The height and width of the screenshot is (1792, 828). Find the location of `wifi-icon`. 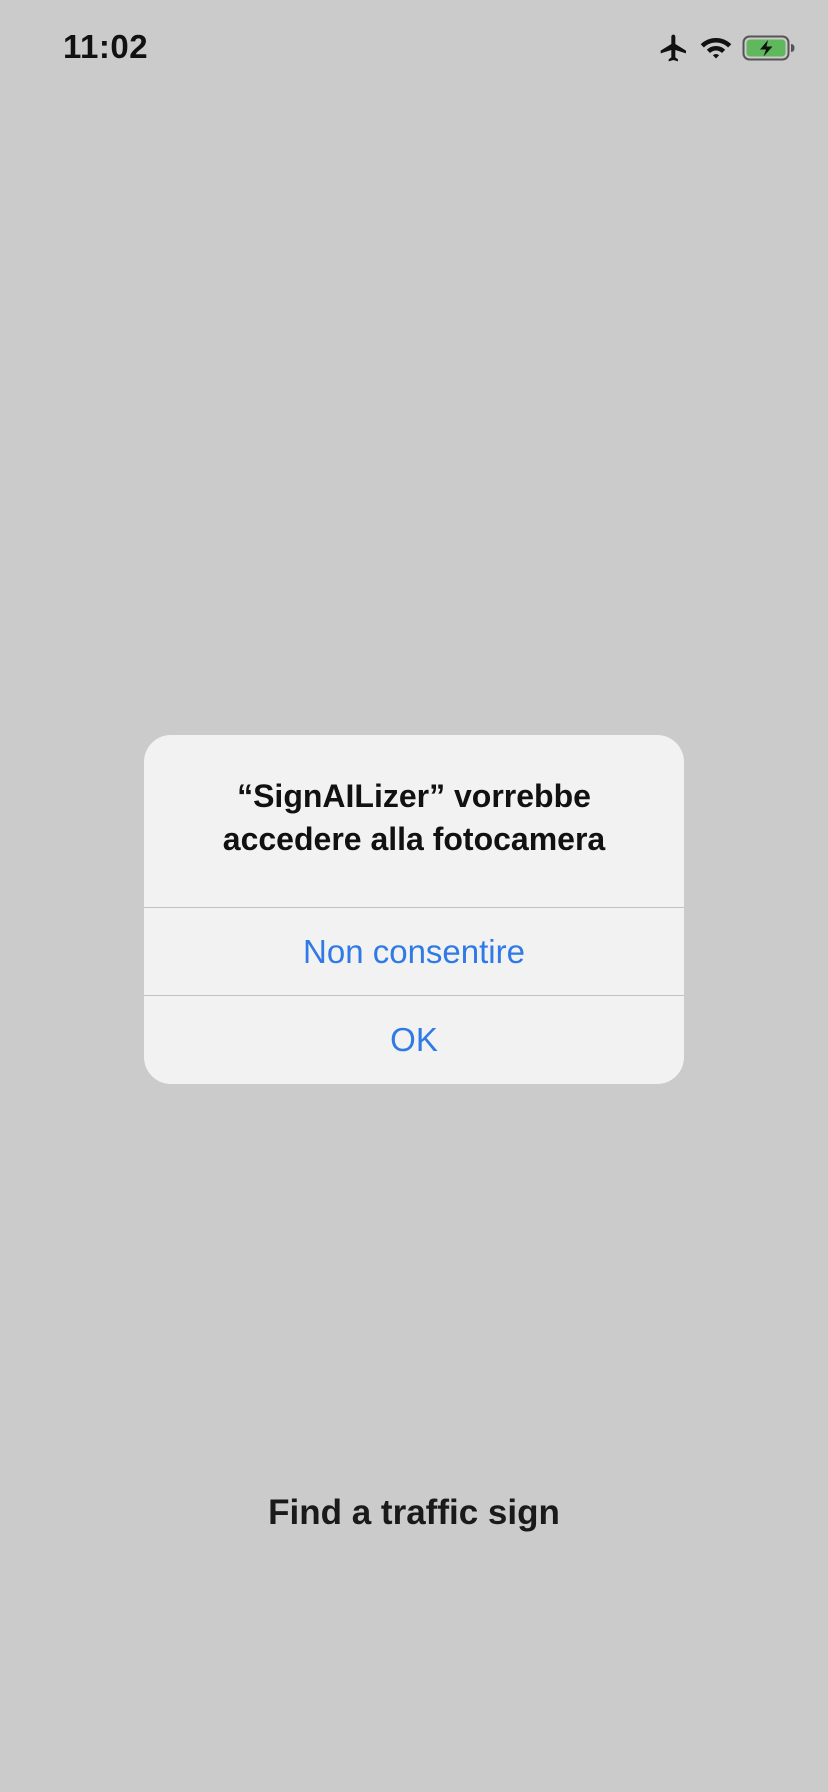

wifi-icon is located at coordinates (716, 48).